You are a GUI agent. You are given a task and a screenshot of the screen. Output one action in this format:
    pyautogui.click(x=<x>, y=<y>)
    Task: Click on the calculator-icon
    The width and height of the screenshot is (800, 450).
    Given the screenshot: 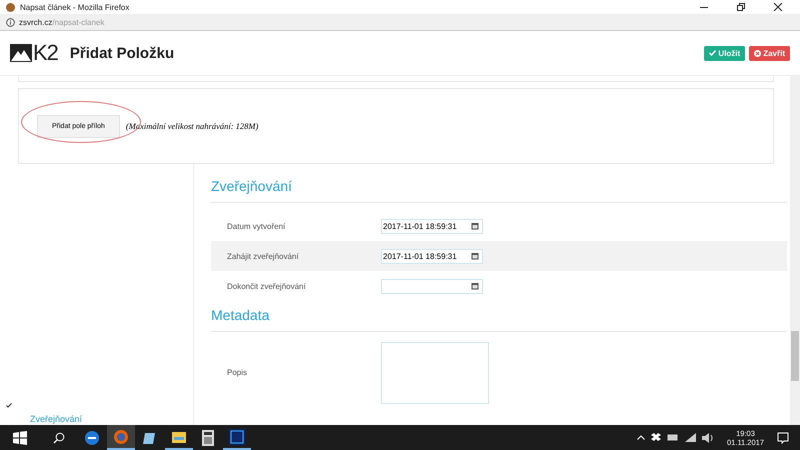 What is the action you would take?
    pyautogui.click(x=208, y=438)
    